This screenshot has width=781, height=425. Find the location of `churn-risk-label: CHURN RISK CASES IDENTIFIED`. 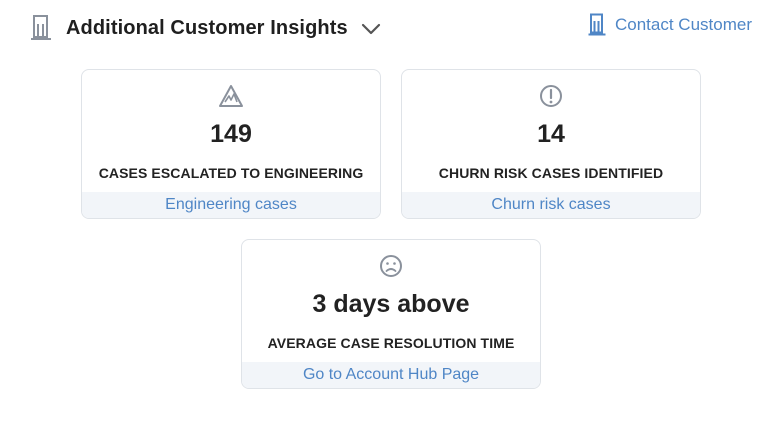

churn-risk-label: CHURN RISK CASES IDENTIFIED is located at coordinates (551, 173).